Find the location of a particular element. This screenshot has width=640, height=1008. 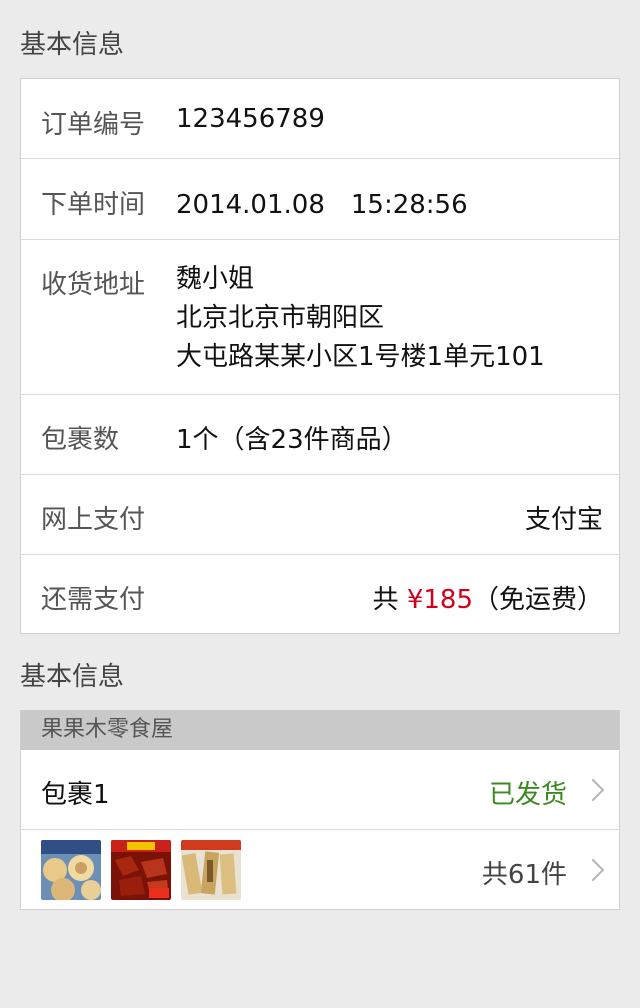

amount-due-label: 还需支付 is located at coordinates (93, 600).